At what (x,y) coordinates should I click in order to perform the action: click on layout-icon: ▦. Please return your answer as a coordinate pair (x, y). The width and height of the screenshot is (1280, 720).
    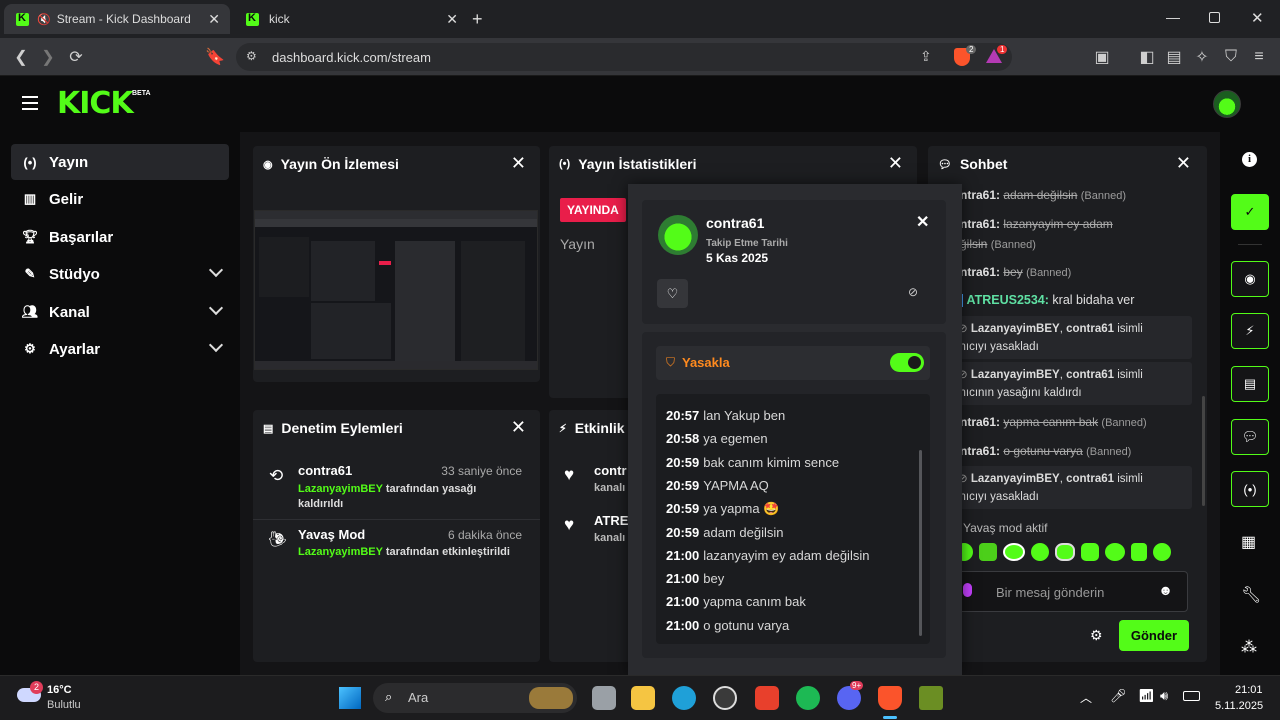
    Looking at the image, I should click on (1248, 542).